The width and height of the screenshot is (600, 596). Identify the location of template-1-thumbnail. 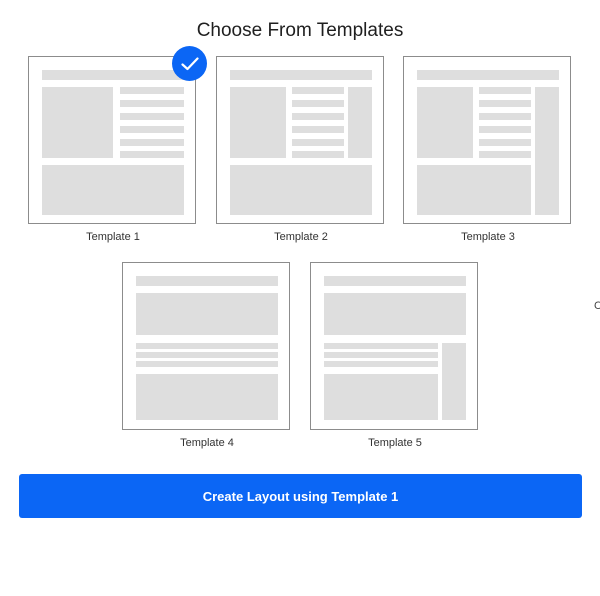
(112, 140).